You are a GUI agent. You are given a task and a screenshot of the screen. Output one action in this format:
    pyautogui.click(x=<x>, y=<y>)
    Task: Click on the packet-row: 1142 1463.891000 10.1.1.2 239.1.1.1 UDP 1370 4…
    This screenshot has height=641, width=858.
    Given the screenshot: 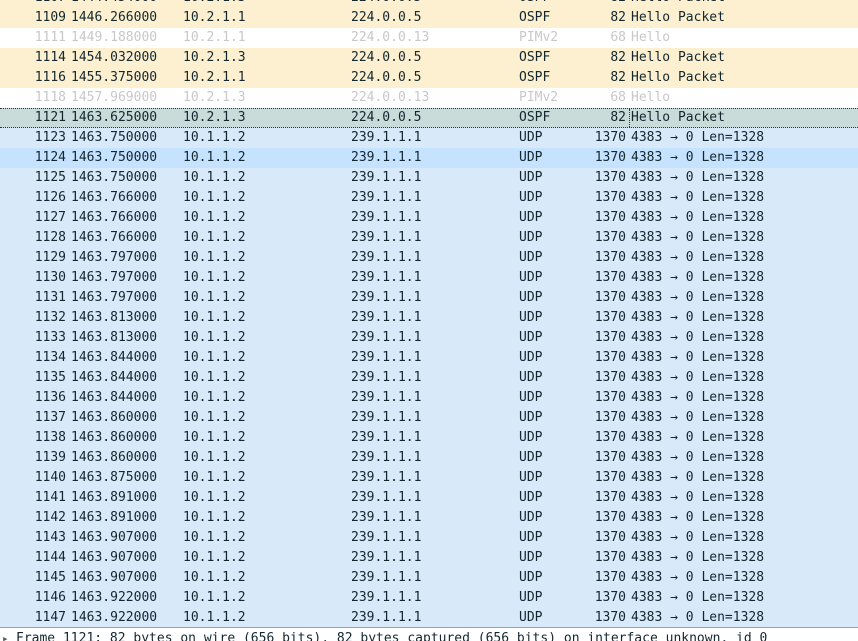 What is the action you would take?
    pyautogui.click(x=429, y=518)
    